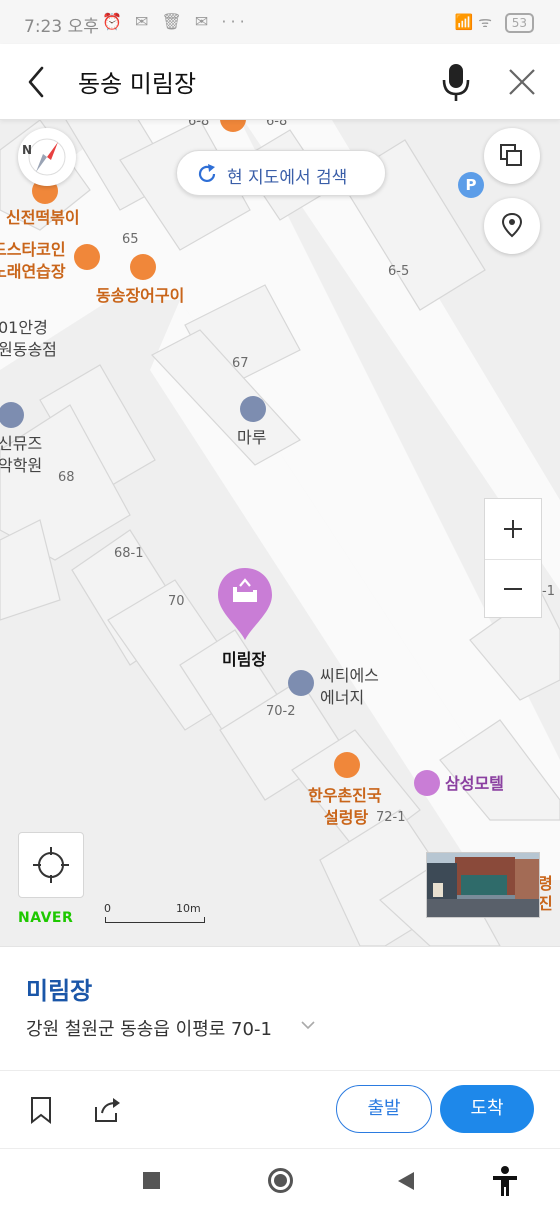  Describe the element at coordinates (280, 82) in the screenshot. I see `search-header: 동송 미림장` at that location.